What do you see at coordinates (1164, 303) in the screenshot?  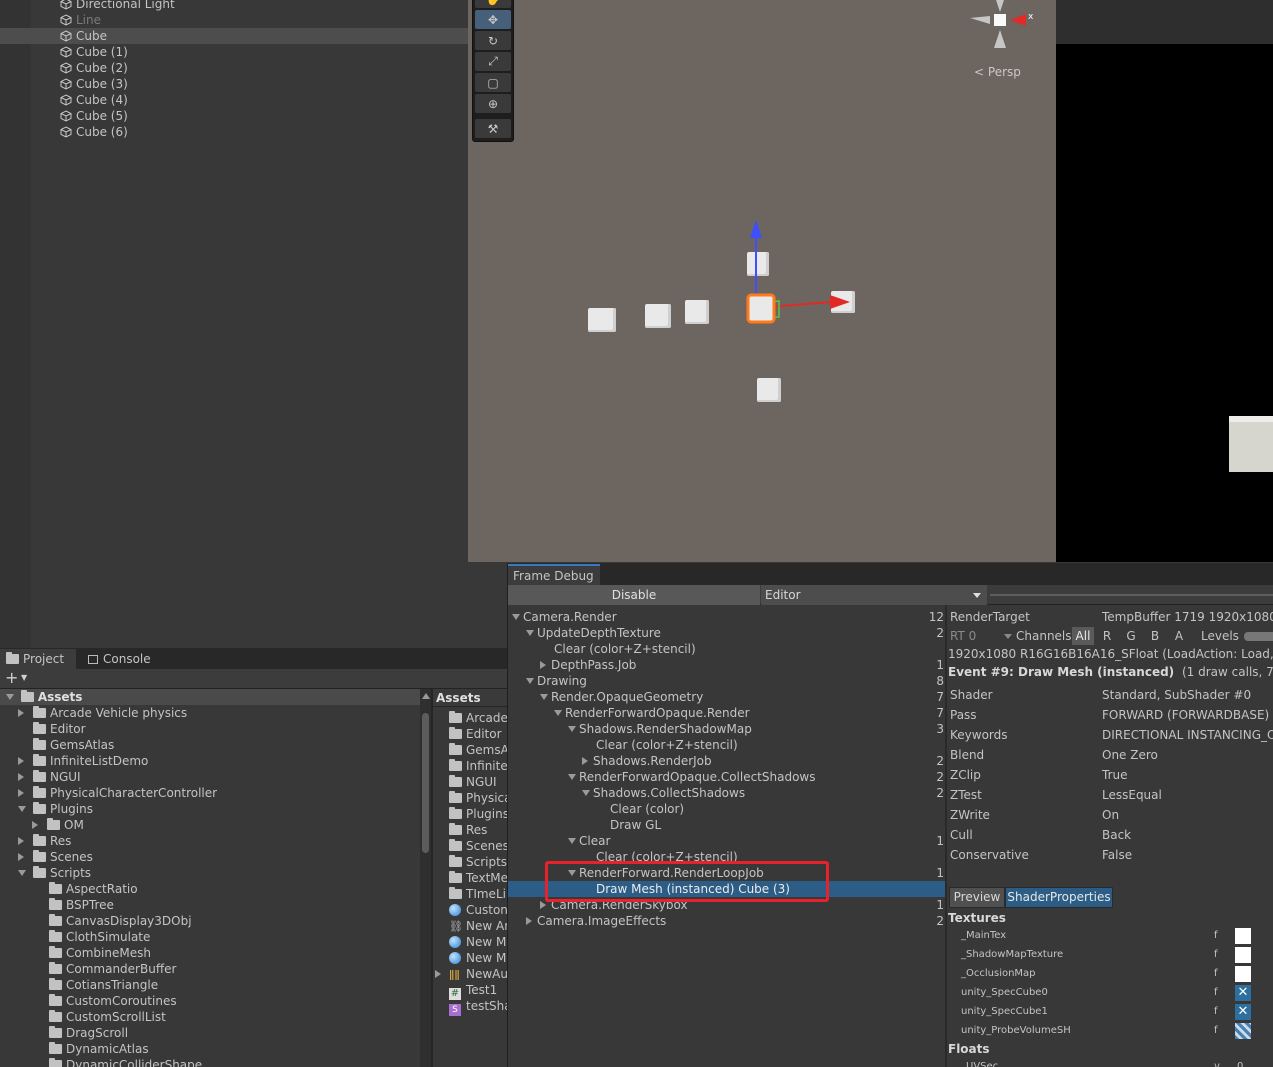 I see `game-view` at bounding box center [1164, 303].